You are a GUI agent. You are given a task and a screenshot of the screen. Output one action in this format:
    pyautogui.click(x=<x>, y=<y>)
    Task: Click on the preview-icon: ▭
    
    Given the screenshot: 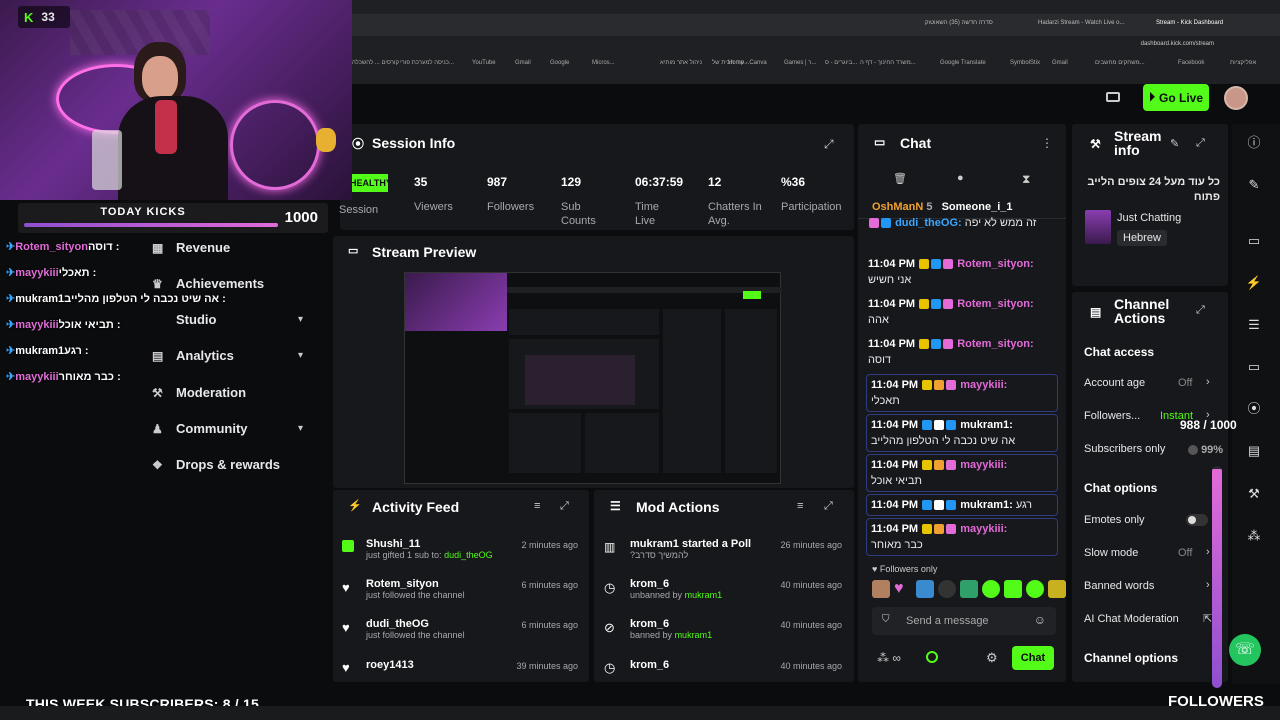 What is the action you would take?
    pyautogui.click(x=1254, y=241)
    